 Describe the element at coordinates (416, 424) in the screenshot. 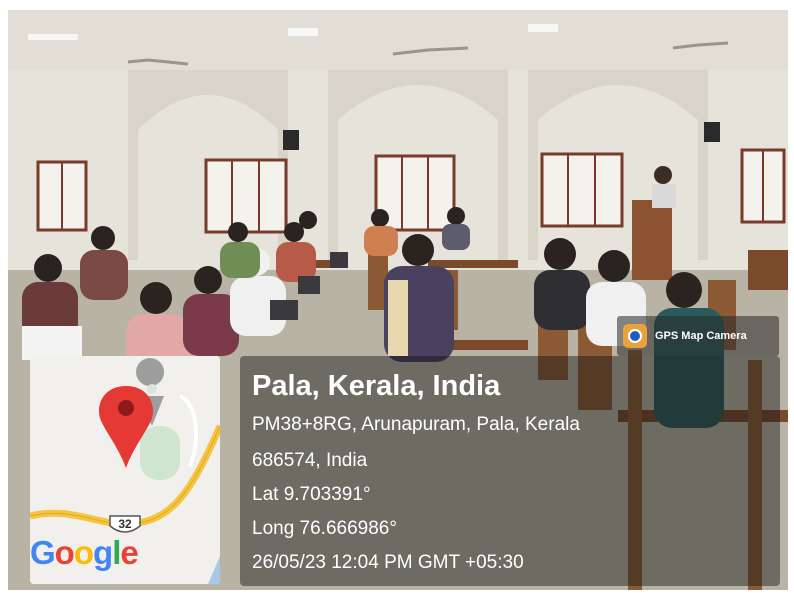

I see `address-line-1: PM38+8RG, Arunapuram, Pala, Kerala` at that location.